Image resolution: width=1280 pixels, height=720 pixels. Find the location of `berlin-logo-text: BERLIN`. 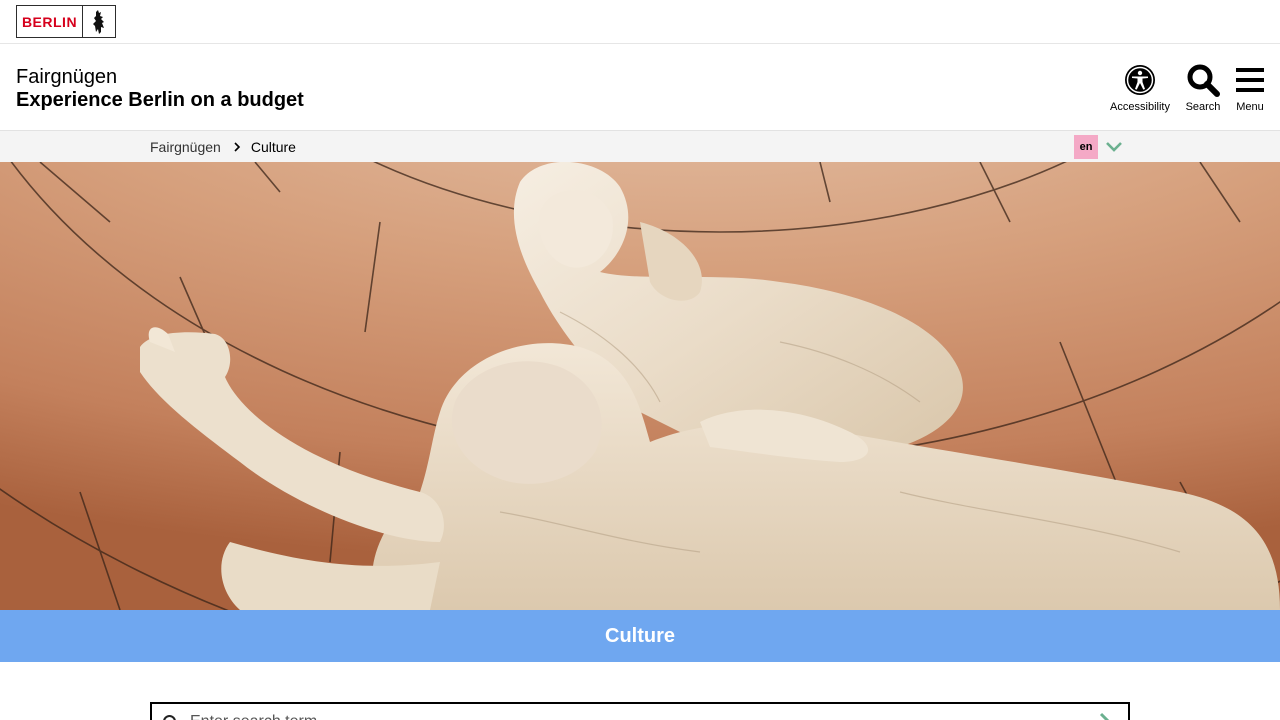

berlin-logo-text: BERLIN is located at coordinates (50, 21).